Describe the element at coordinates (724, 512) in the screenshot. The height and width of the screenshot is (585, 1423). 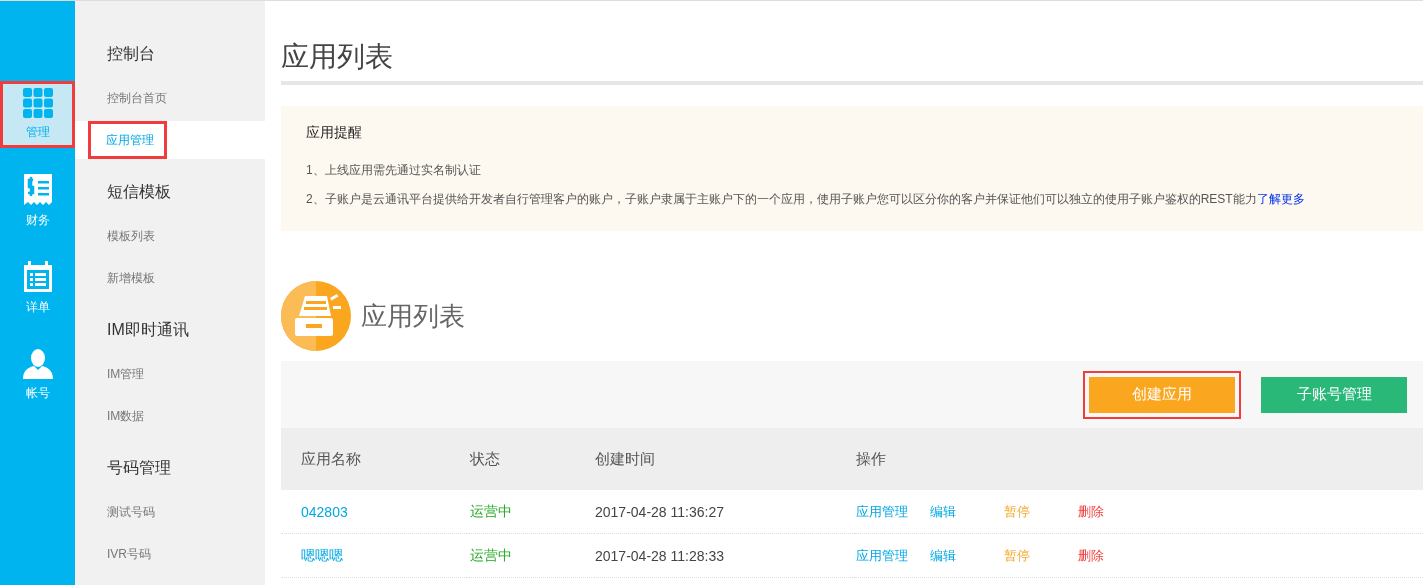
I see `table-cell: 2017-04-28 11:36:27` at that location.